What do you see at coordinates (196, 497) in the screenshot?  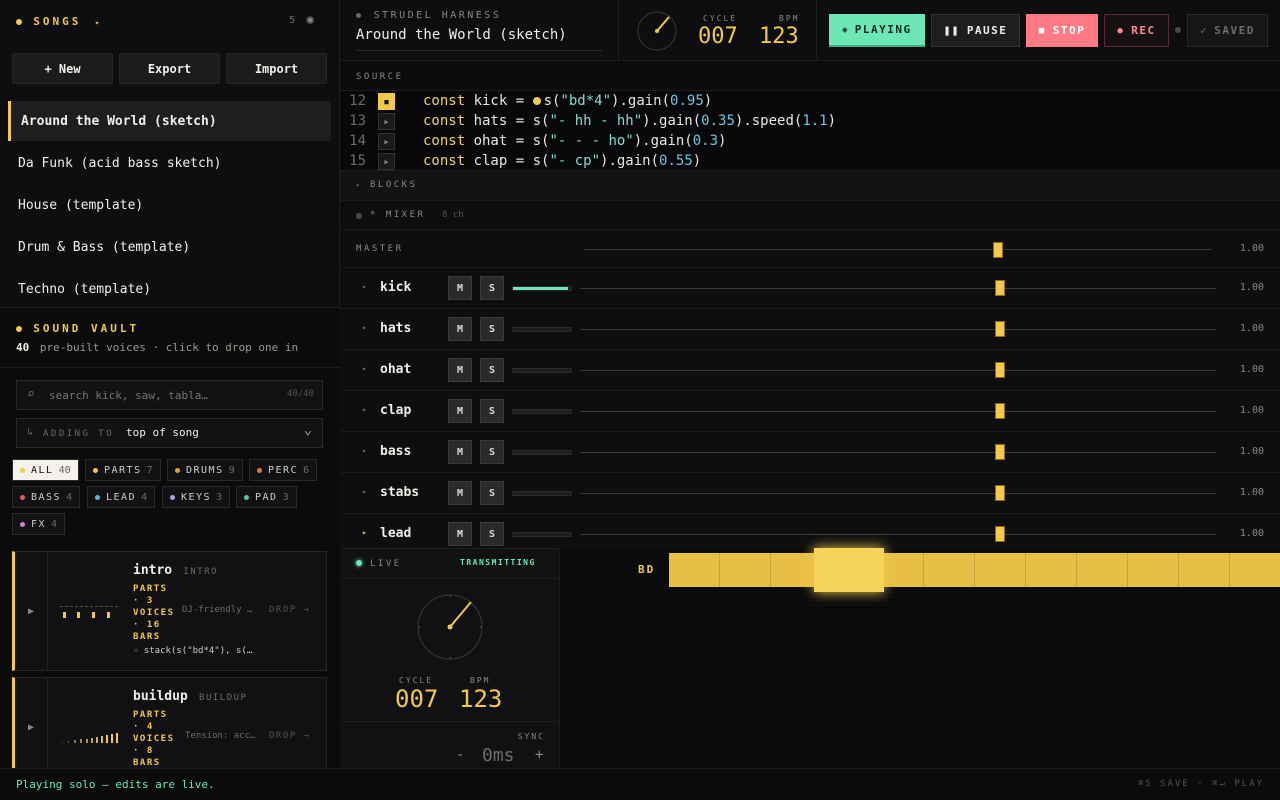 I see `filter-chip-keys: KEYS 3` at bounding box center [196, 497].